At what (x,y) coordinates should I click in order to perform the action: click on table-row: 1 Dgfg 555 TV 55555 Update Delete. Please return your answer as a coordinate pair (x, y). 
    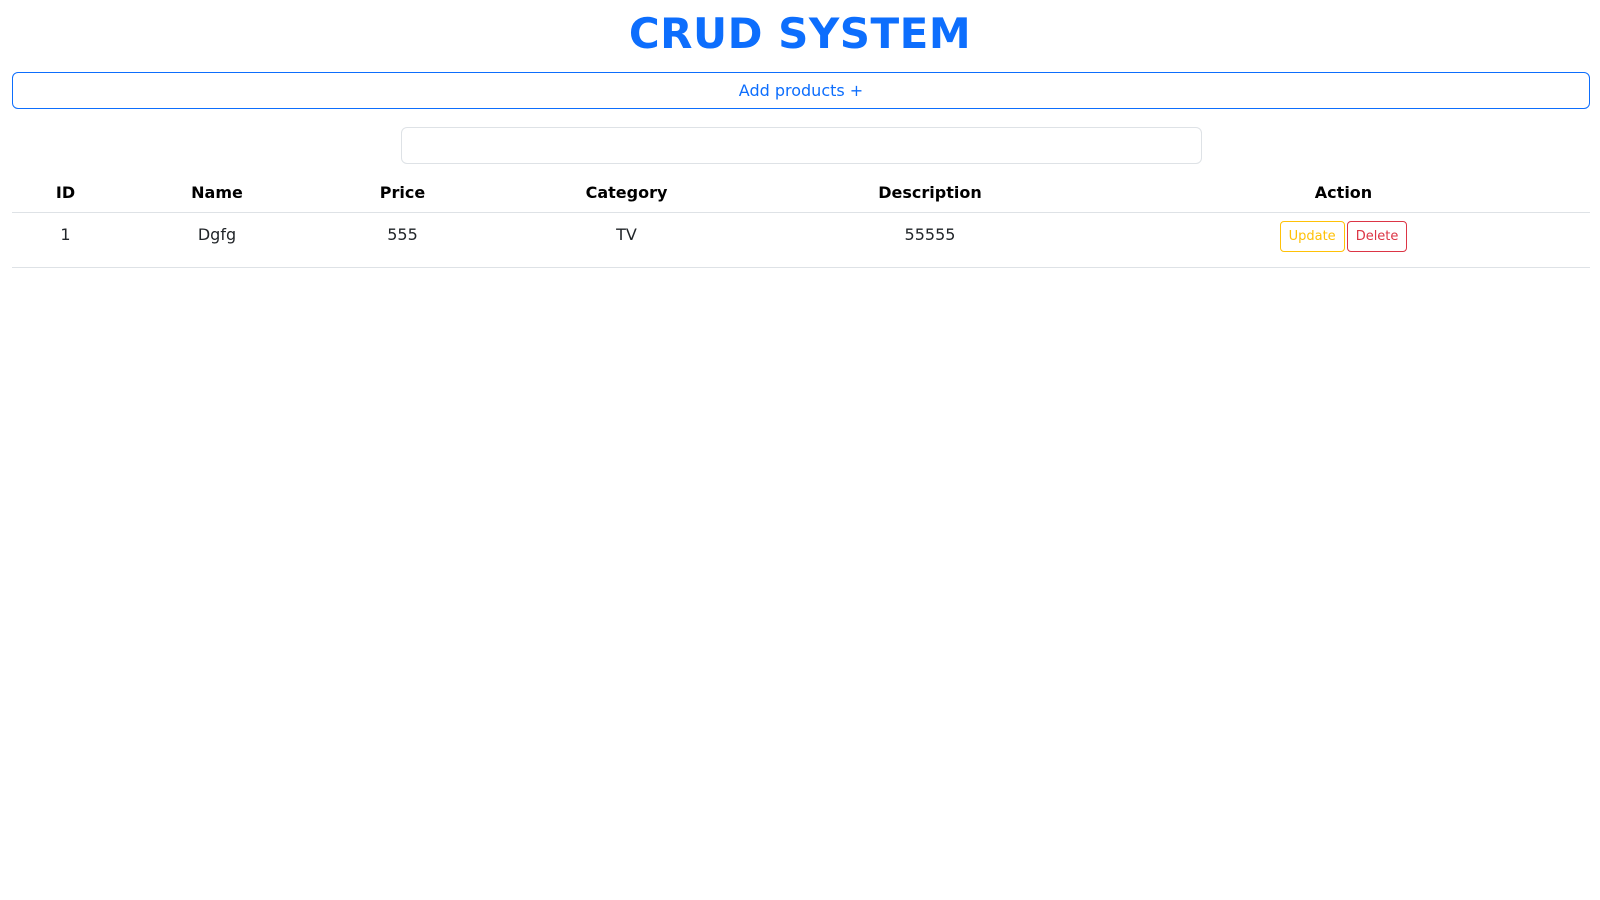
    Looking at the image, I should click on (801, 240).